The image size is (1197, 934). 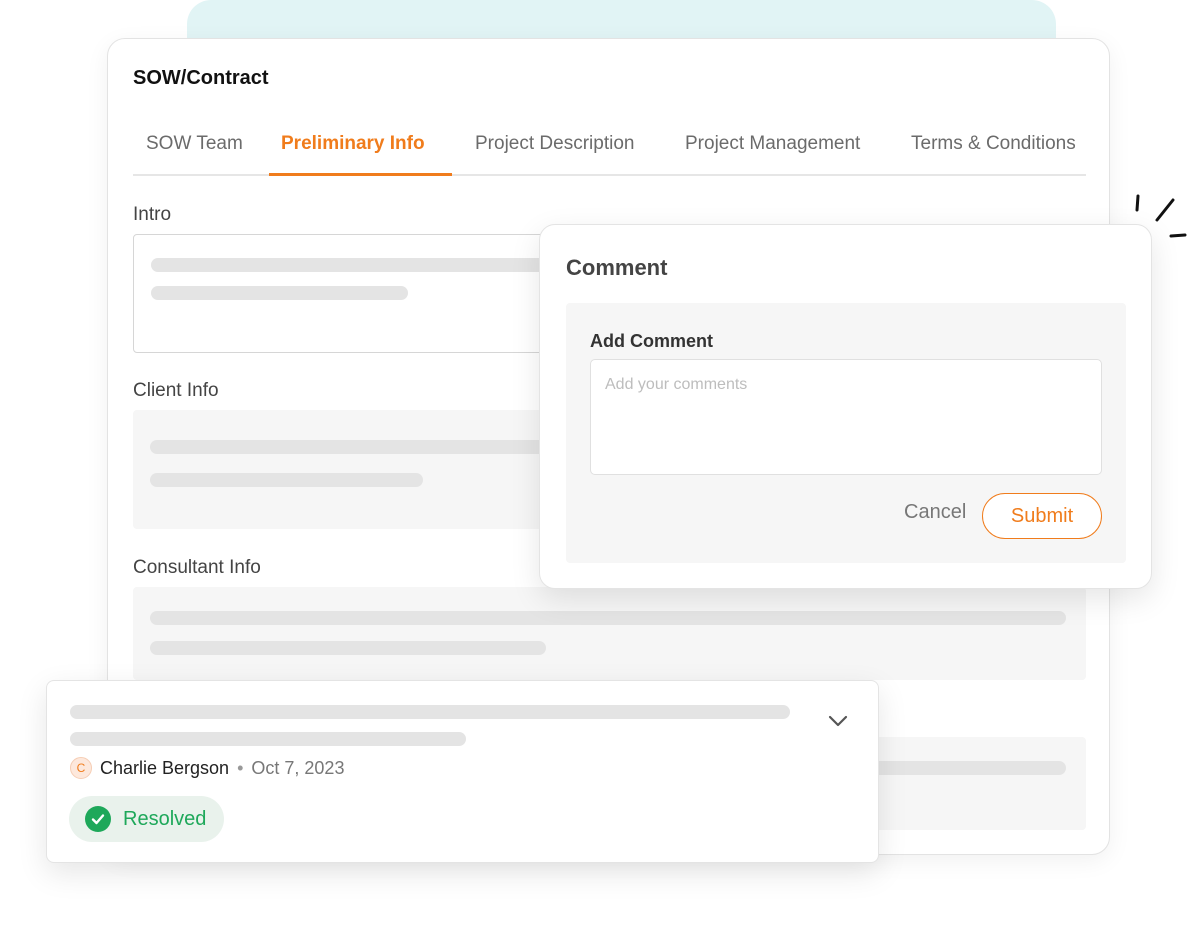 I want to click on card-title: SOW/Contract, so click(x=201, y=78).